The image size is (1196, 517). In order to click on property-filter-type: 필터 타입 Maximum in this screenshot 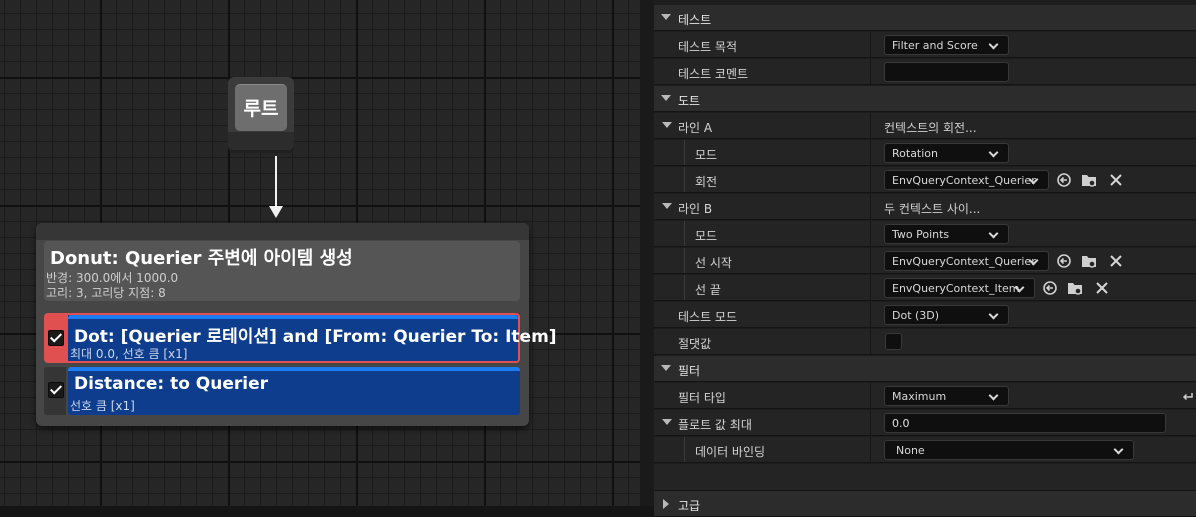, I will do `click(925, 396)`.